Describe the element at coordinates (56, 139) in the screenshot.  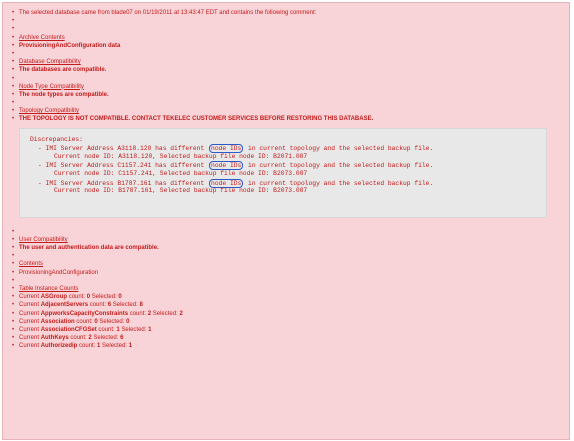
I see `discrepancies-title: Discrepancies:` at that location.